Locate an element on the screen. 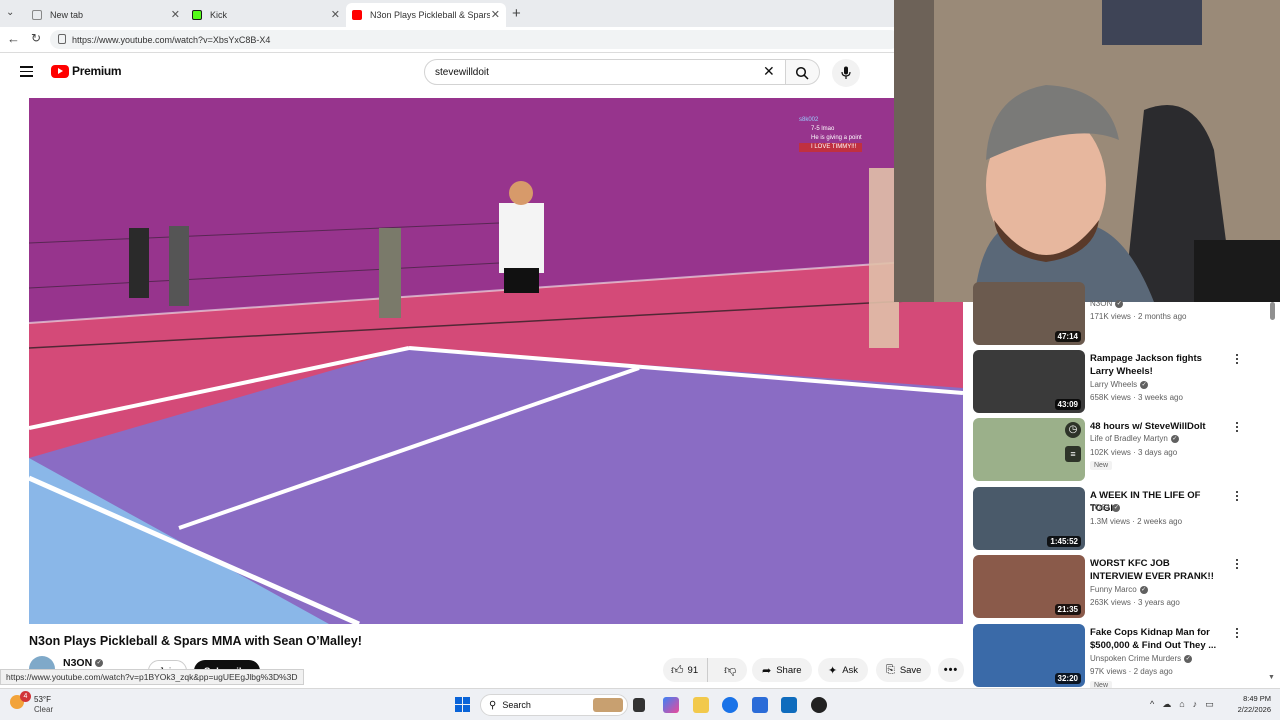  search-icon: ⚲ is located at coordinates (493, 705).